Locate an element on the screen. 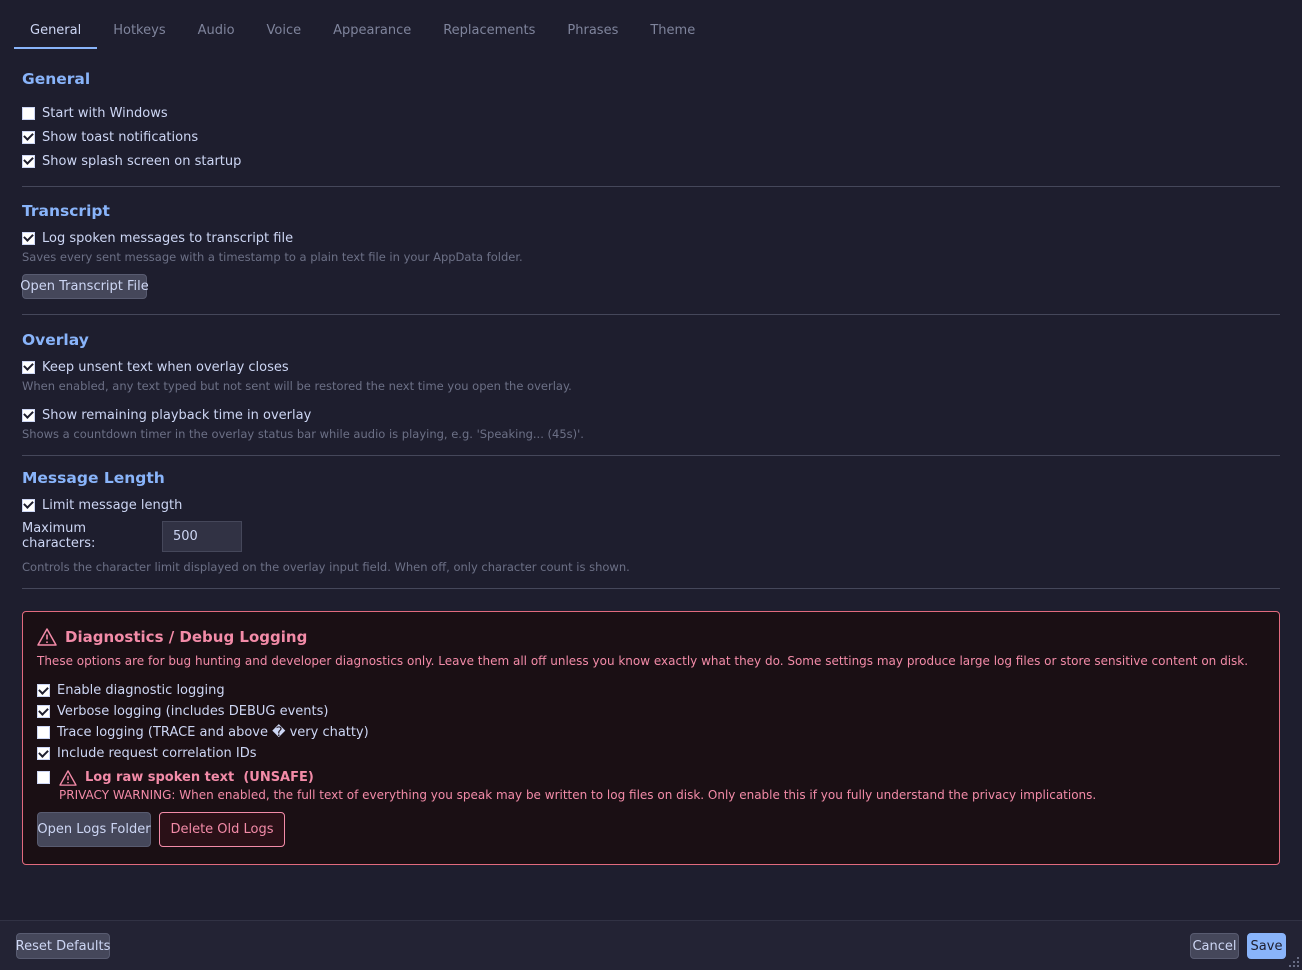 This screenshot has width=1302, height=970. trace-logging-checkbox is located at coordinates (43, 732).